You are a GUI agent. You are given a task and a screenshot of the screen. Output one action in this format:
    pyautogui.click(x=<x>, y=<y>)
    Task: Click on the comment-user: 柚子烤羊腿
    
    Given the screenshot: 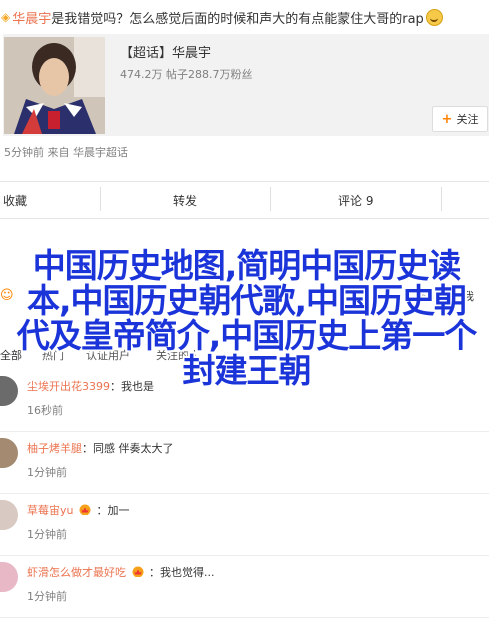 What is the action you would take?
    pyautogui.click(x=54, y=448)
    